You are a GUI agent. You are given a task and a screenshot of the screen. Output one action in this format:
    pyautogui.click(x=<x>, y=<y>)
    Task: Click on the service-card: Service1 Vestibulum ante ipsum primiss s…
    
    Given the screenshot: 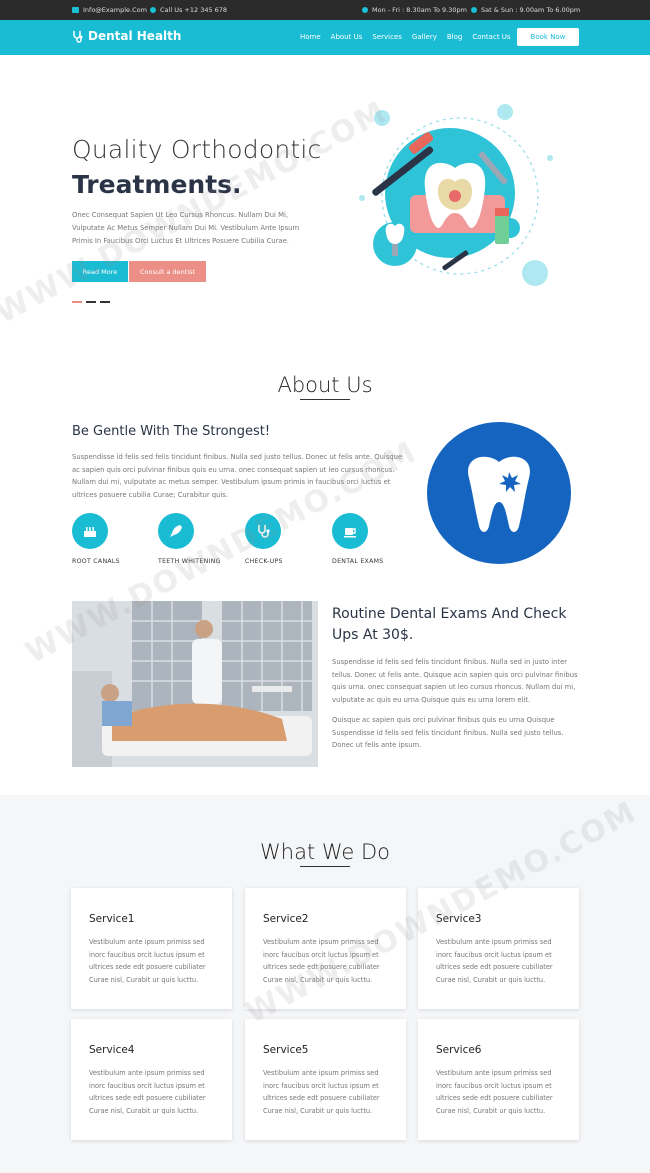 What is the action you would take?
    pyautogui.click(x=151, y=948)
    